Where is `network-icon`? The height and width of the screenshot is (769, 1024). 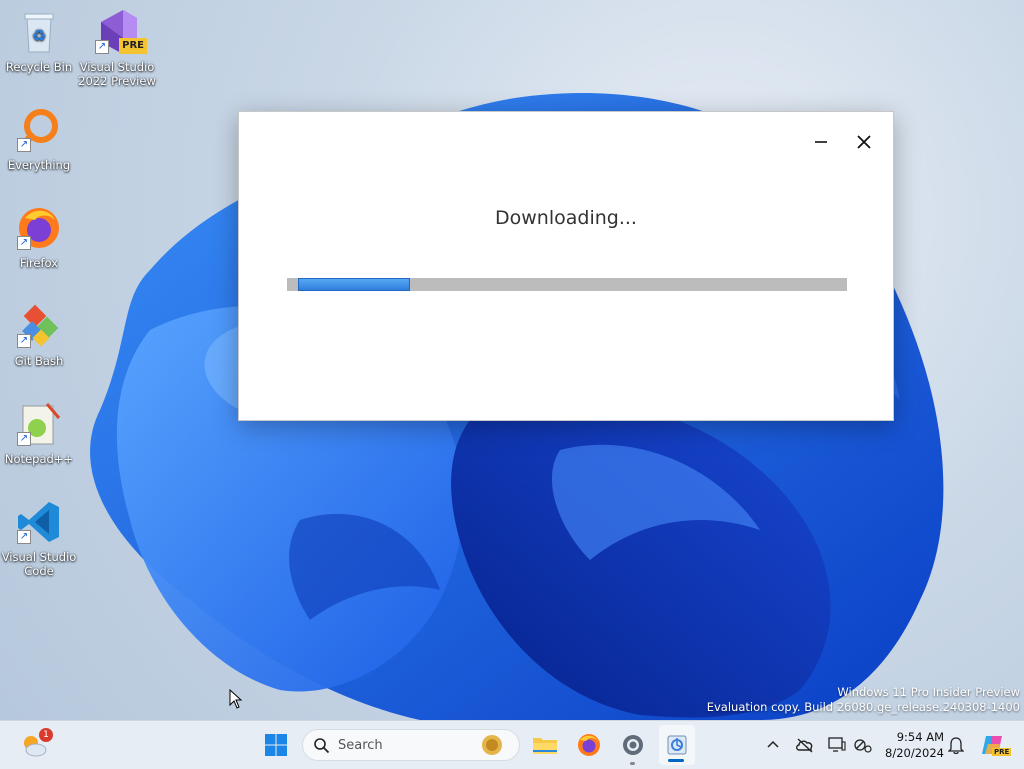
network-icon is located at coordinates (863, 746).